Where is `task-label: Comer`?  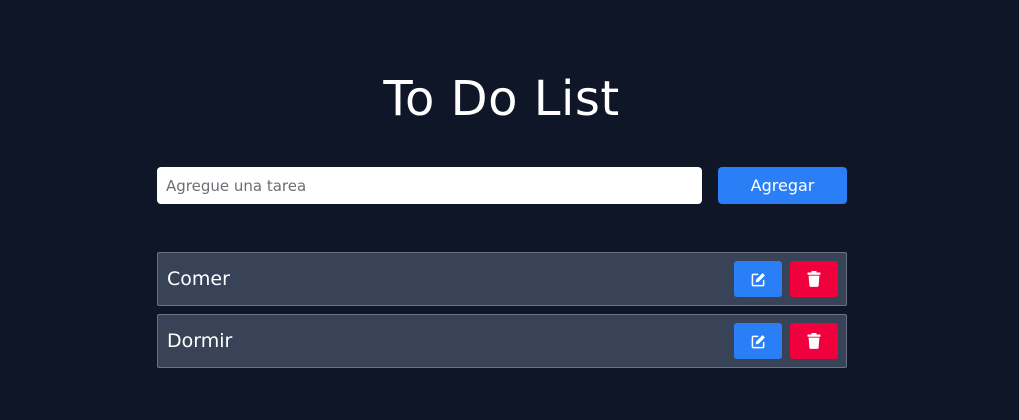 task-label: Comer is located at coordinates (198, 279).